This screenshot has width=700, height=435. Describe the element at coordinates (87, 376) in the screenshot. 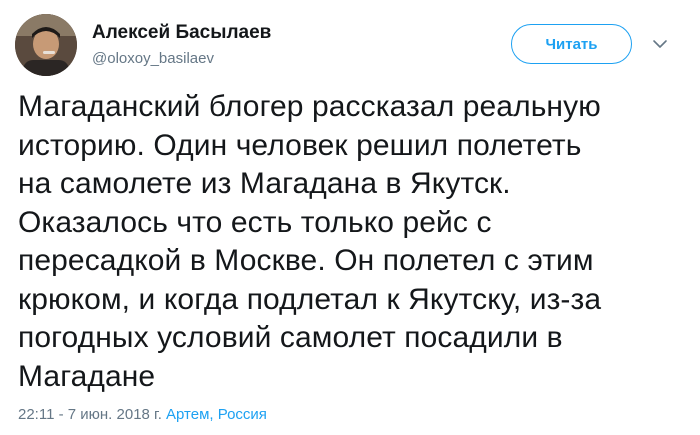

I see `tweet-text-line: Магадане` at that location.